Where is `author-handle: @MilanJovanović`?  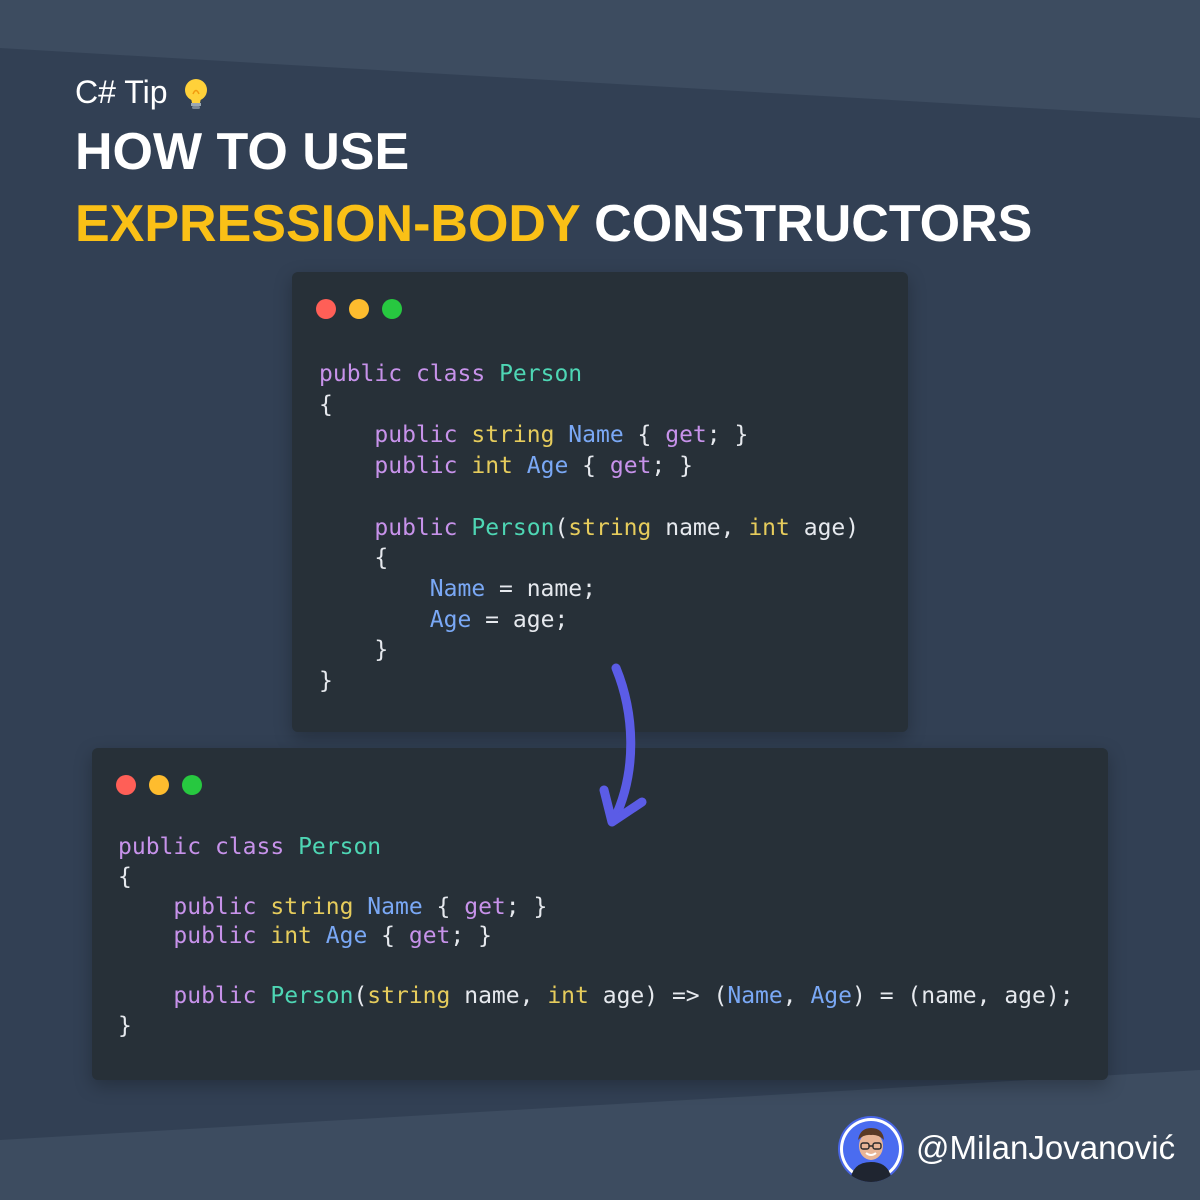 author-handle: @MilanJovanović is located at coordinates (1046, 1147).